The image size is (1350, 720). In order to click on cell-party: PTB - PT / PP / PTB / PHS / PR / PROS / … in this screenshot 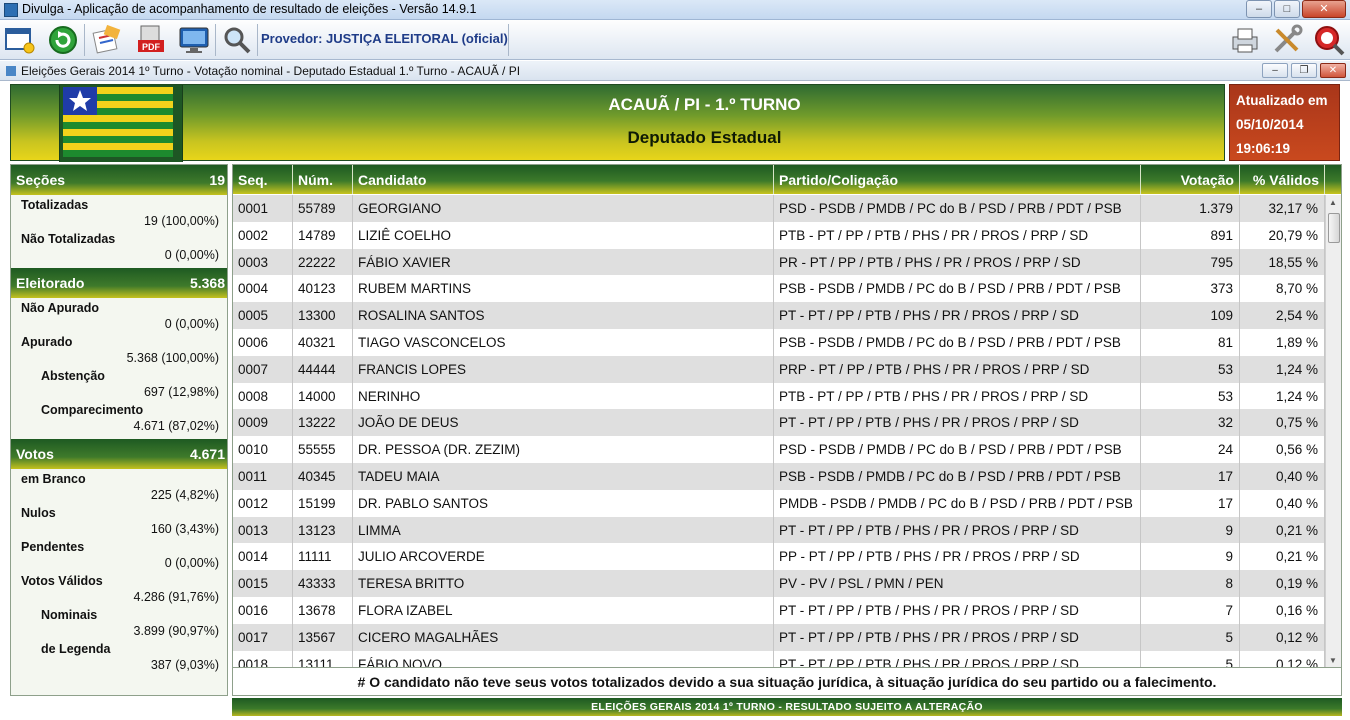, I will do `click(957, 396)`.